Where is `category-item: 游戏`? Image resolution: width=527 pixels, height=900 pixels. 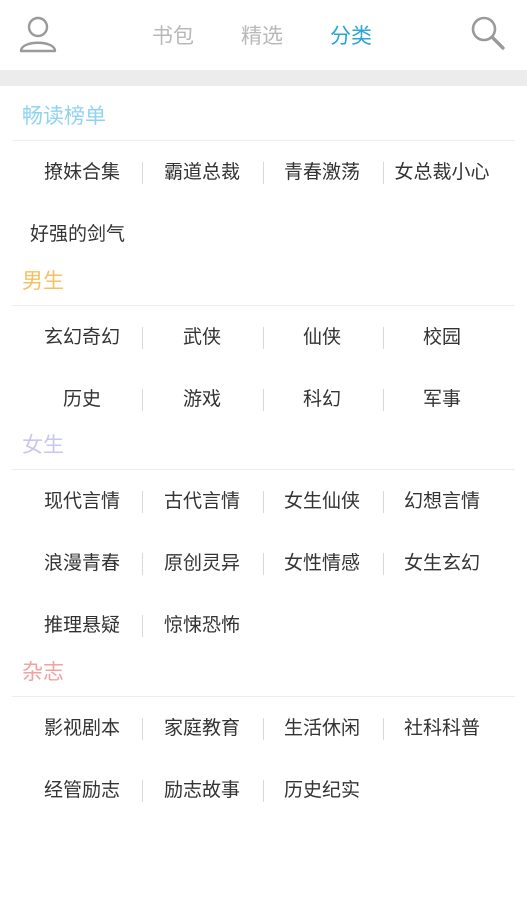 category-item: 游戏 is located at coordinates (202, 399).